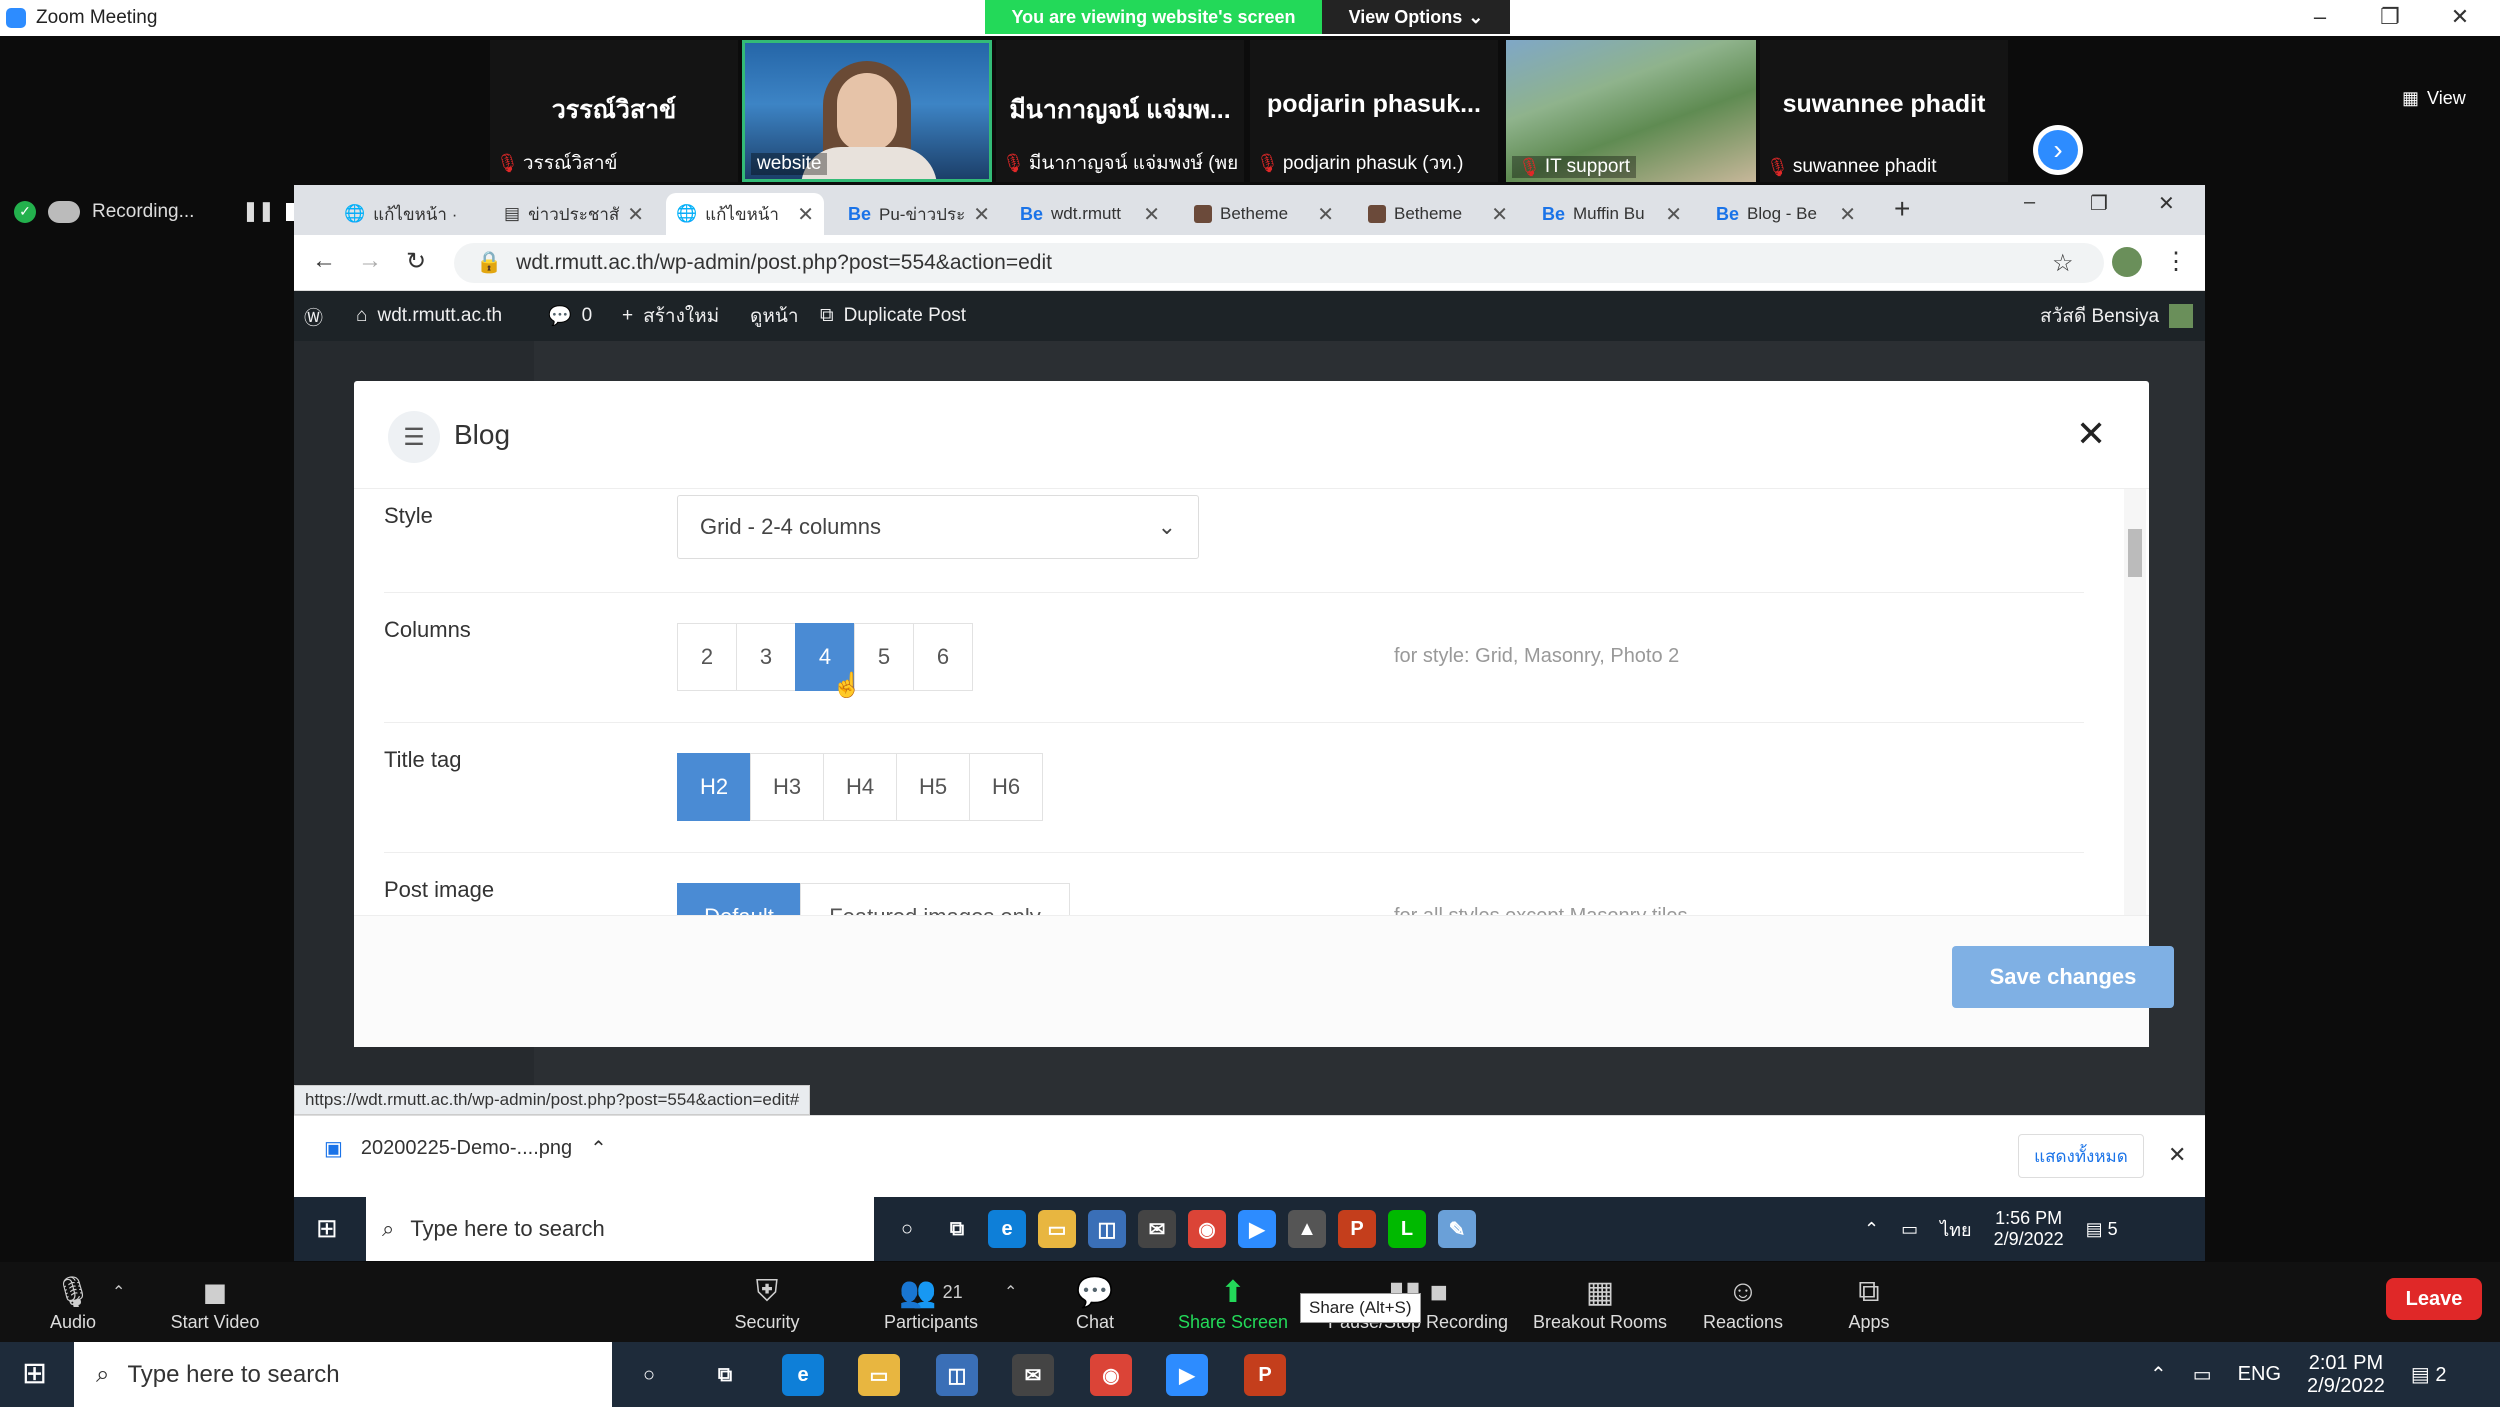 The image size is (2500, 1407). I want to click on participants-button: 👥 21 Participants, so click(931, 1302).